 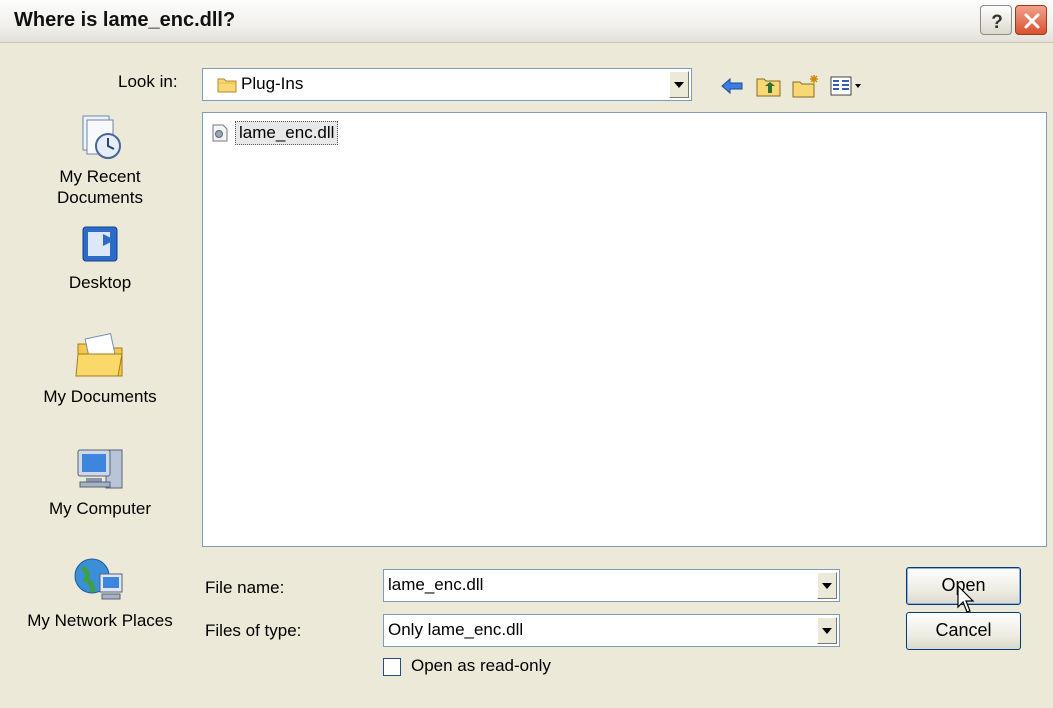 I want to click on file-name-label: File name:, so click(x=245, y=587).